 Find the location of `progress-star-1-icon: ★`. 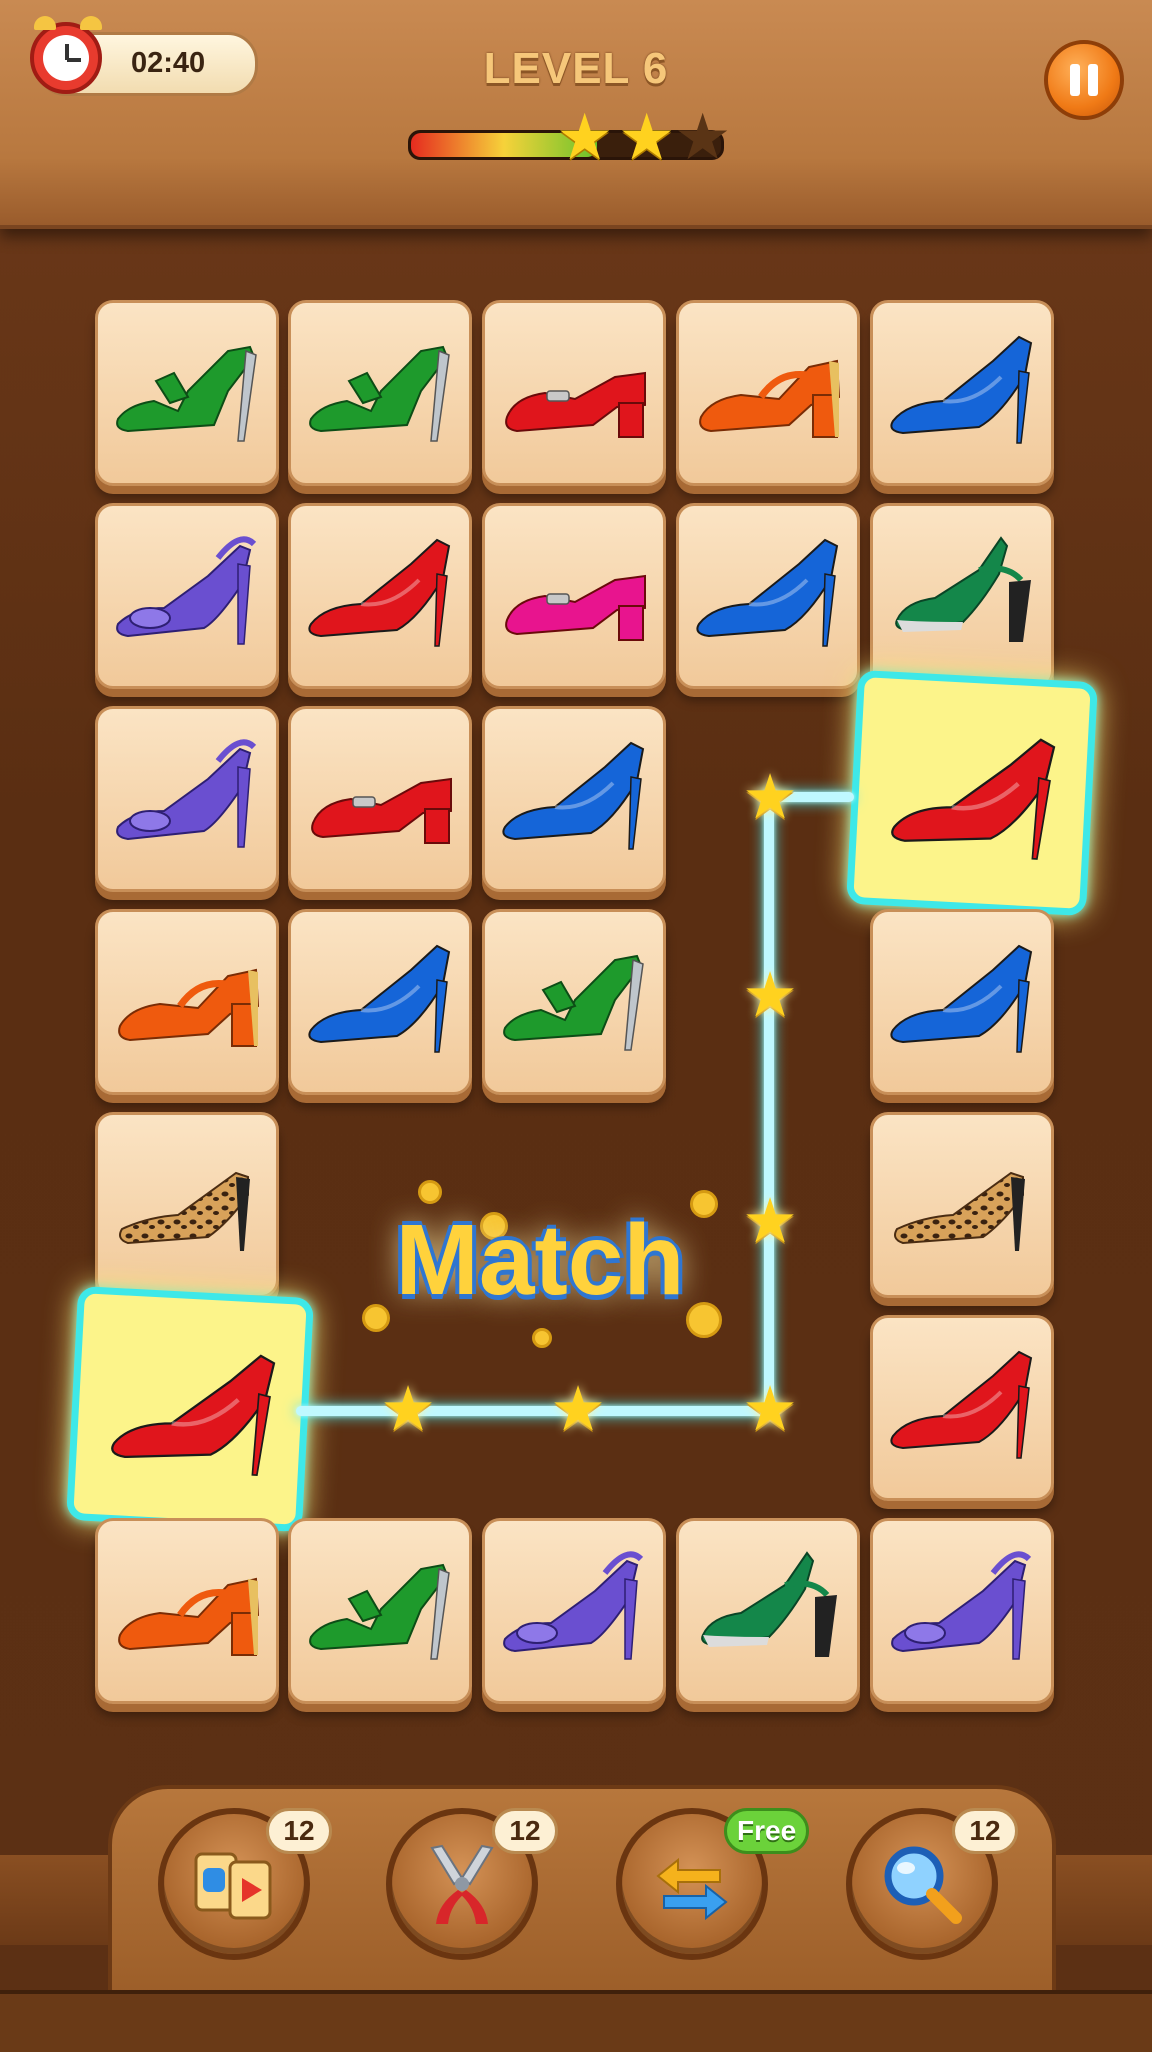

progress-star-1-icon: ★ is located at coordinates (585, 137).